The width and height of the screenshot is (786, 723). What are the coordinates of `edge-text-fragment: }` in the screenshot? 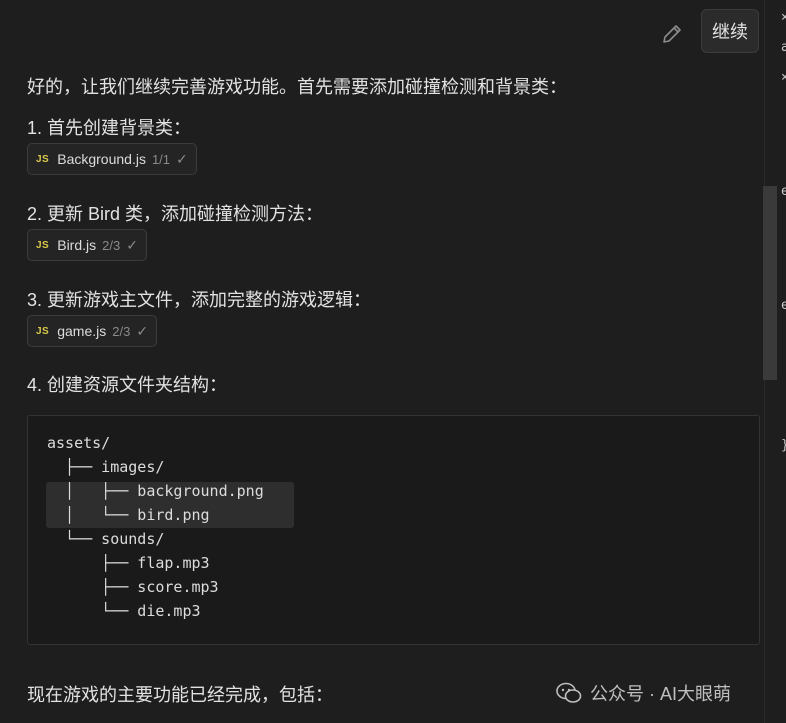 It's located at (783, 445).